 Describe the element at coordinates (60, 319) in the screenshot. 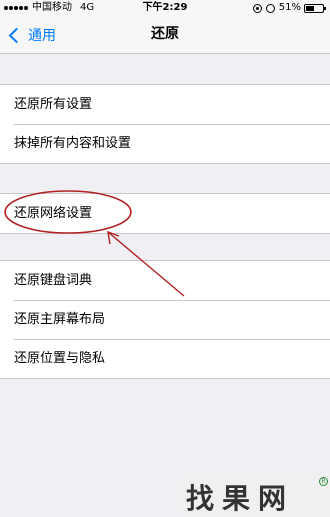

I see `cell-label: 还原主屏幕布局` at that location.